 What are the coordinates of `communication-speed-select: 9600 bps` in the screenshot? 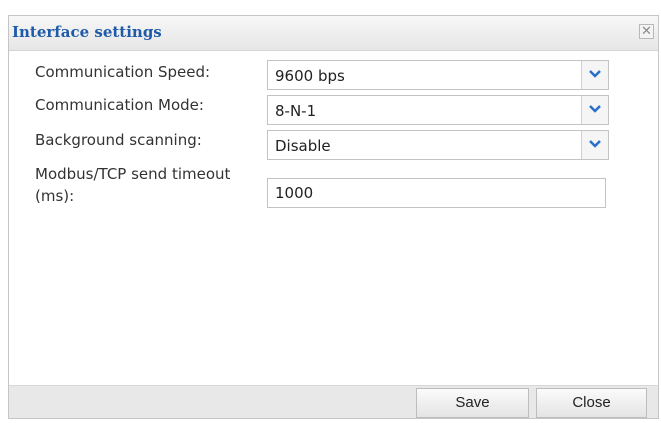 It's located at (438, 75).